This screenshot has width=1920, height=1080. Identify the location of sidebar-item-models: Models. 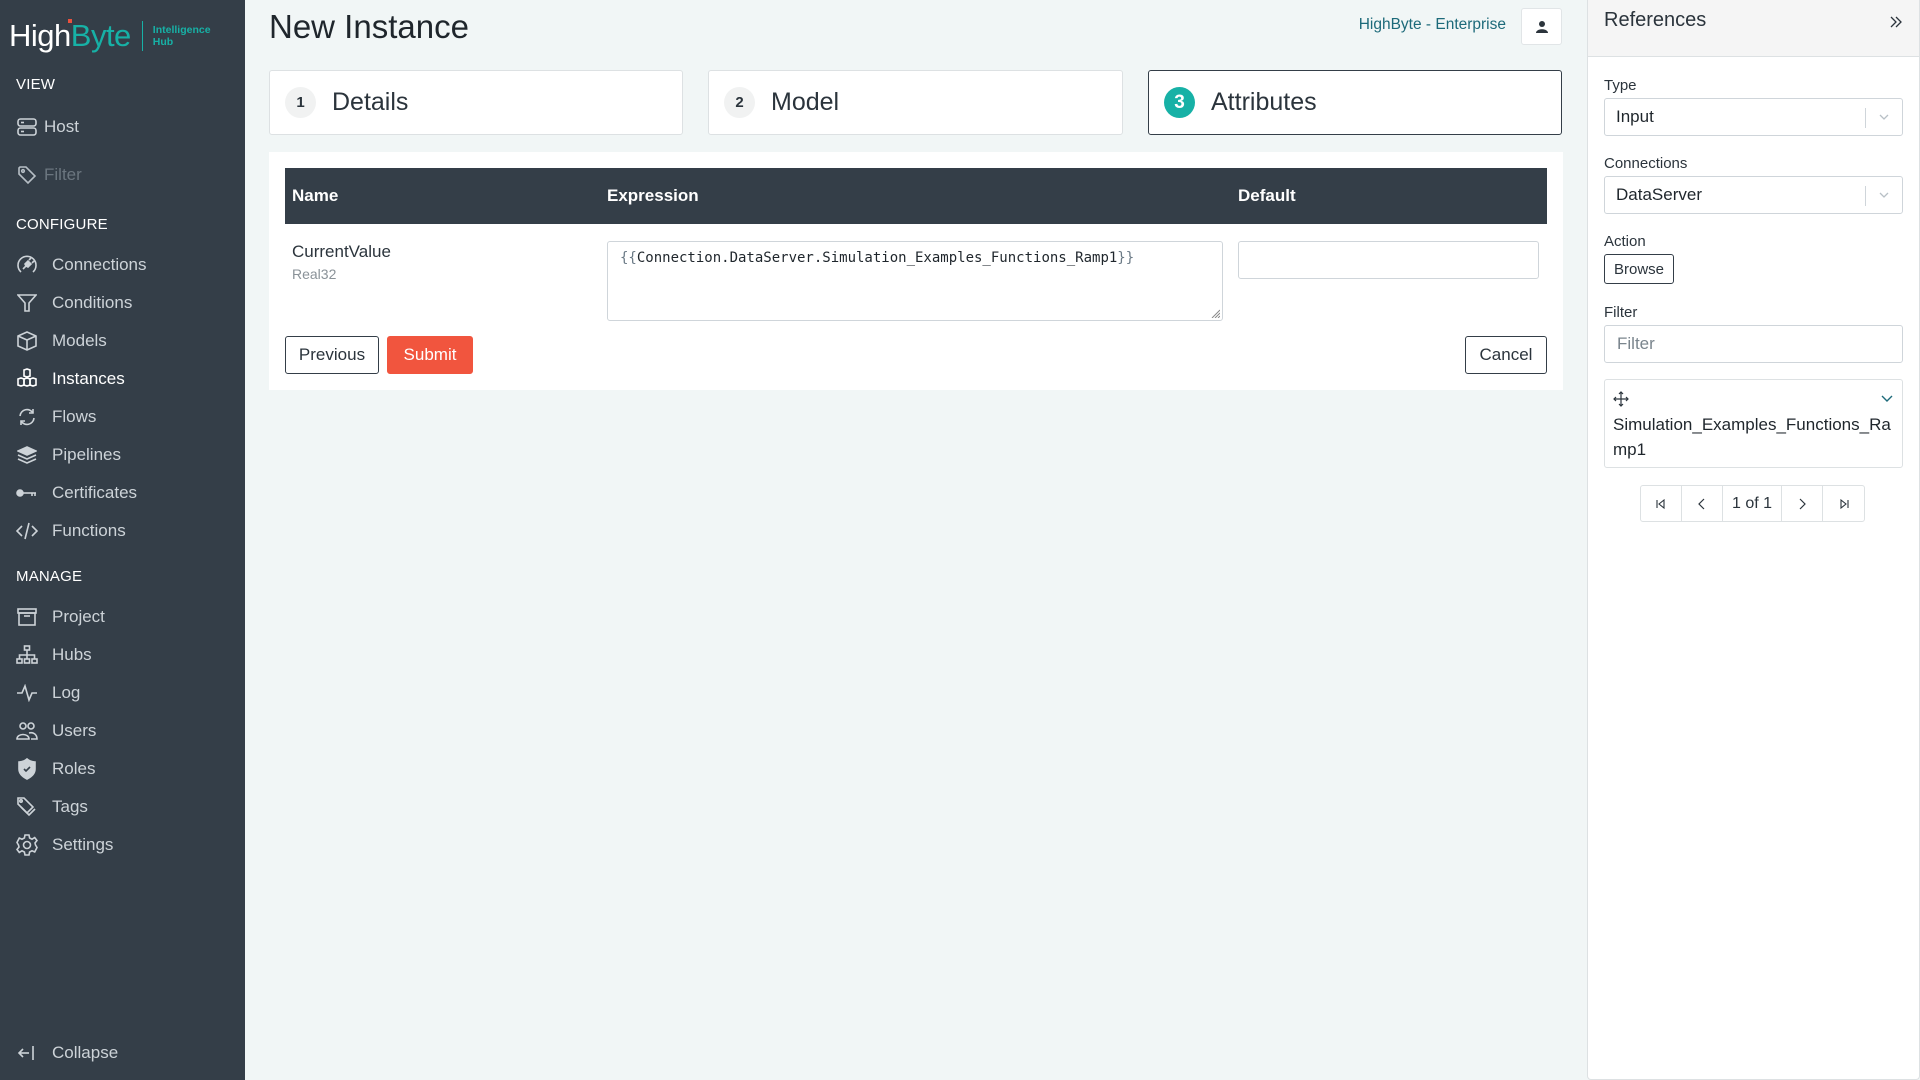
(123, 341).